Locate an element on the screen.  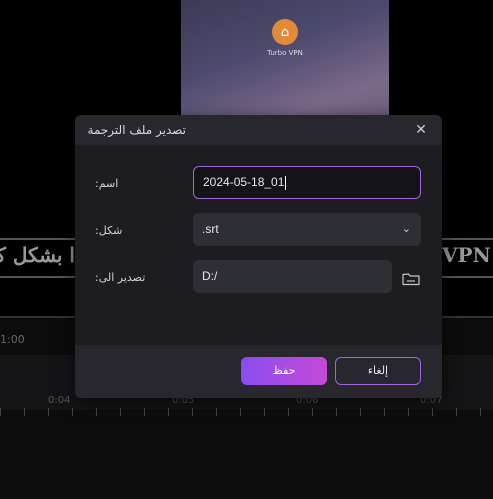
folder-icon is located at coordinates (411, 279).